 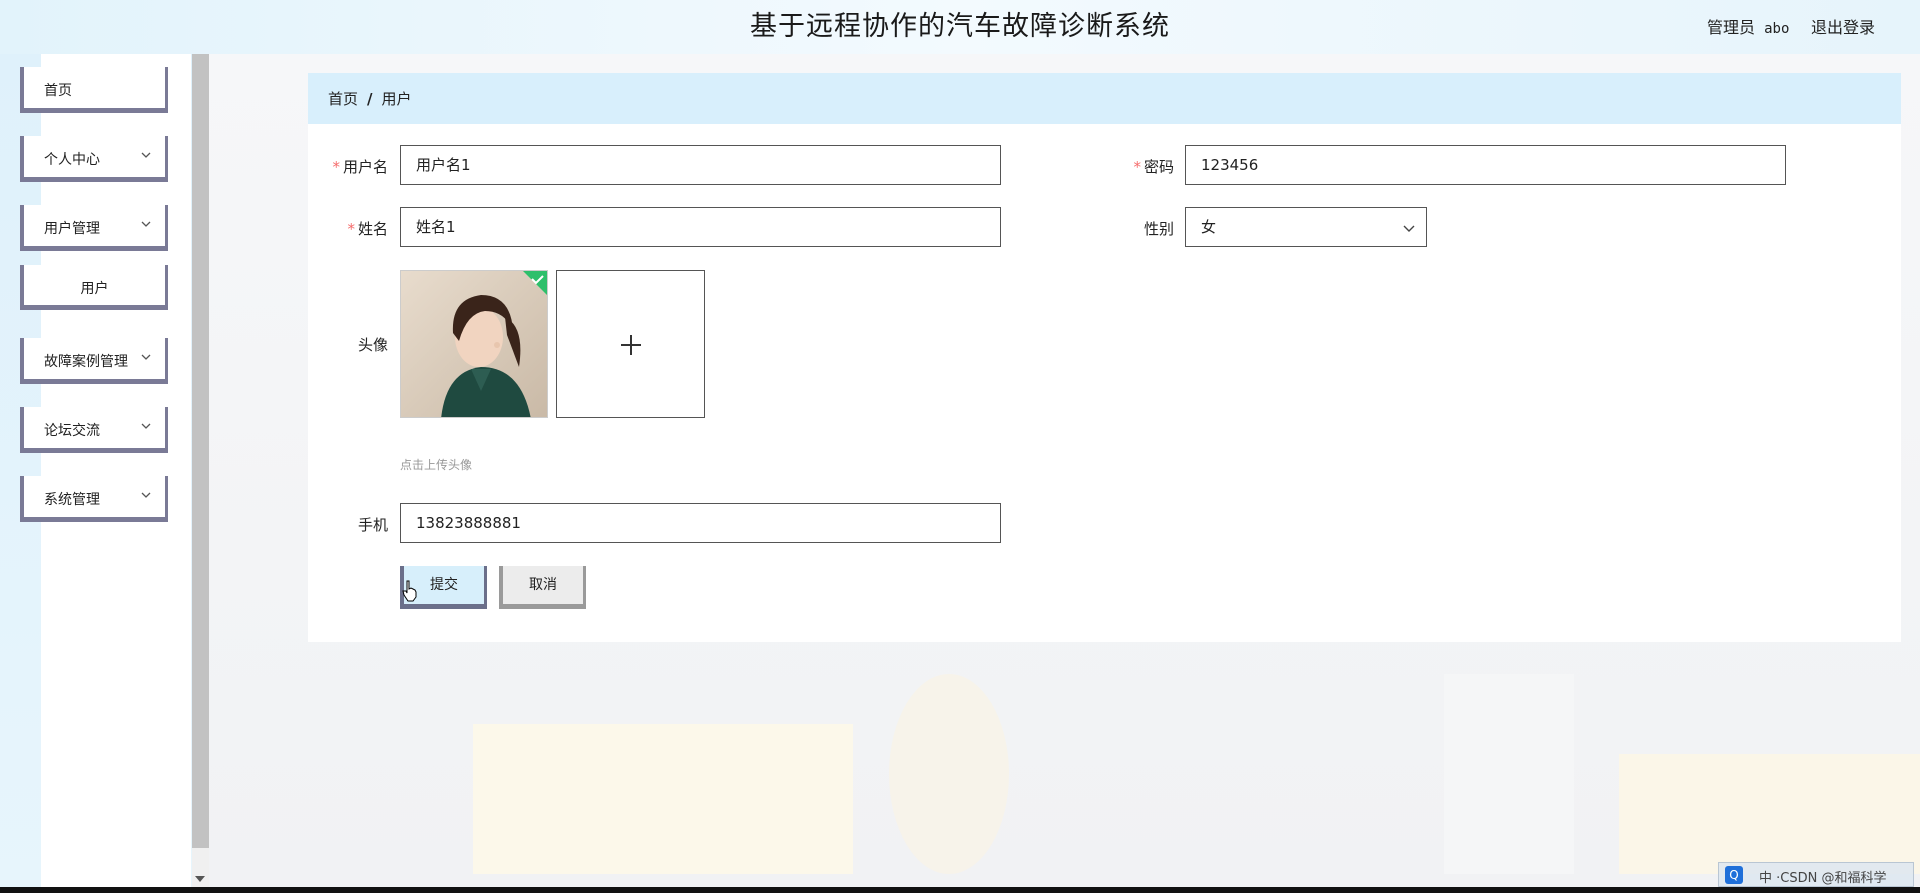 I want to click on decor-circle, so click(x=949, y=774).